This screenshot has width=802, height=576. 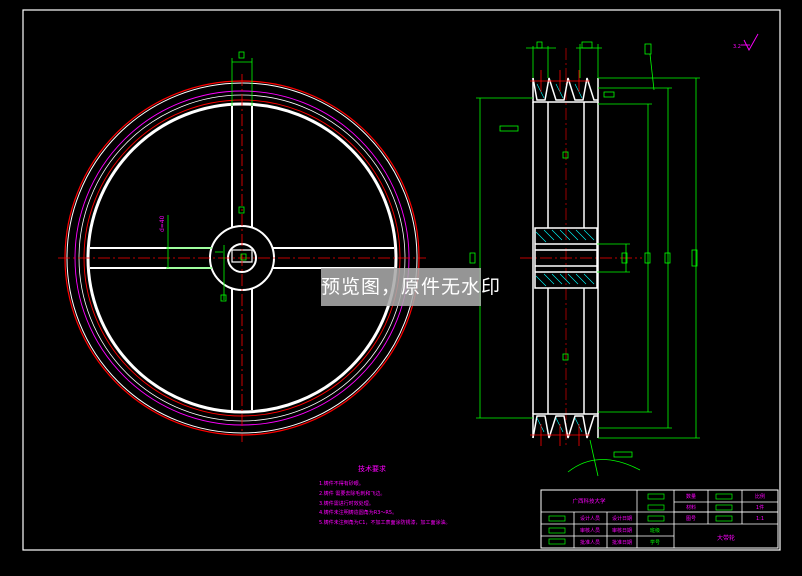 I want to click on tb-checker: 审核人员, so click(x=590, y=530).